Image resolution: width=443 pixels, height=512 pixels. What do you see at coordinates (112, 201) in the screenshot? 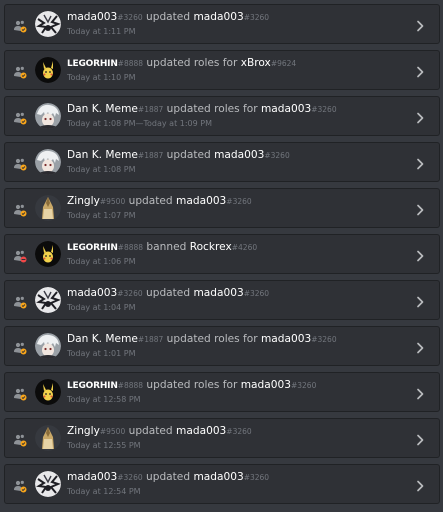
I see `actor-discriminator: #9500` at bounding box center [112, 201].